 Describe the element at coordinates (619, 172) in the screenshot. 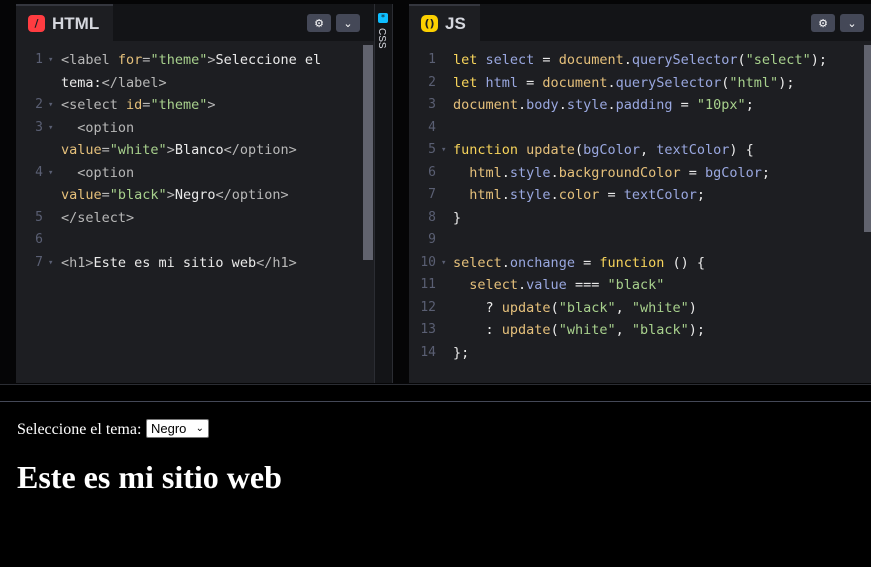

I see `code-token: backgroundColor` at that location.